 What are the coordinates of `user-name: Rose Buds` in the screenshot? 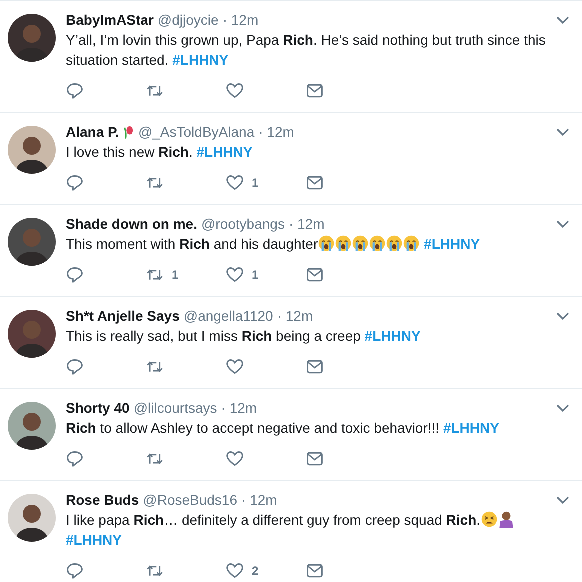 It's located at (103, 500).